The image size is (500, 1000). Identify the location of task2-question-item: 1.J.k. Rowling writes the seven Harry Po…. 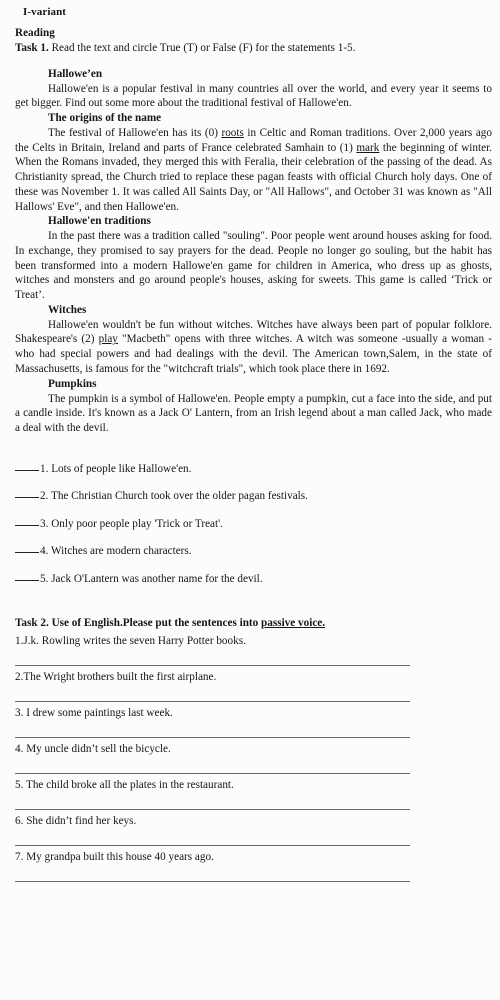
(254, 650).